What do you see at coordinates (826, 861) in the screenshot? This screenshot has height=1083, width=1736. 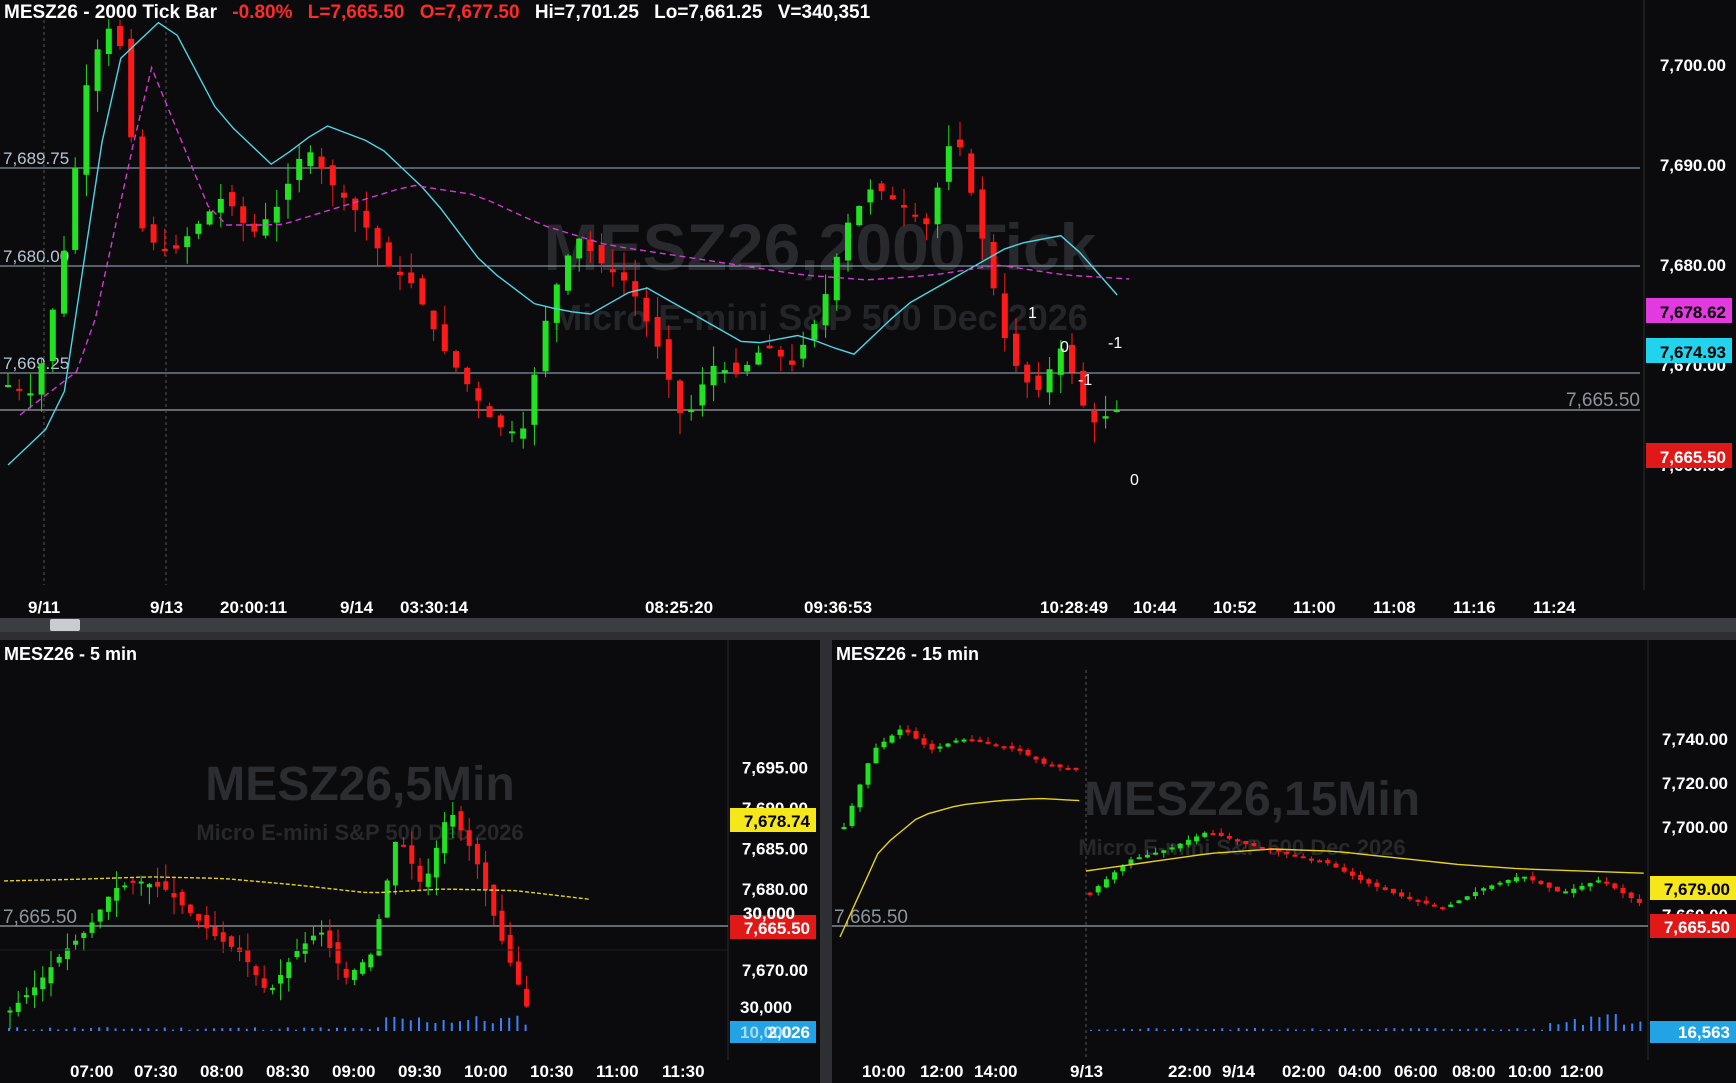 I see `vertical-panel-divider` at bounding box center [826, 861].